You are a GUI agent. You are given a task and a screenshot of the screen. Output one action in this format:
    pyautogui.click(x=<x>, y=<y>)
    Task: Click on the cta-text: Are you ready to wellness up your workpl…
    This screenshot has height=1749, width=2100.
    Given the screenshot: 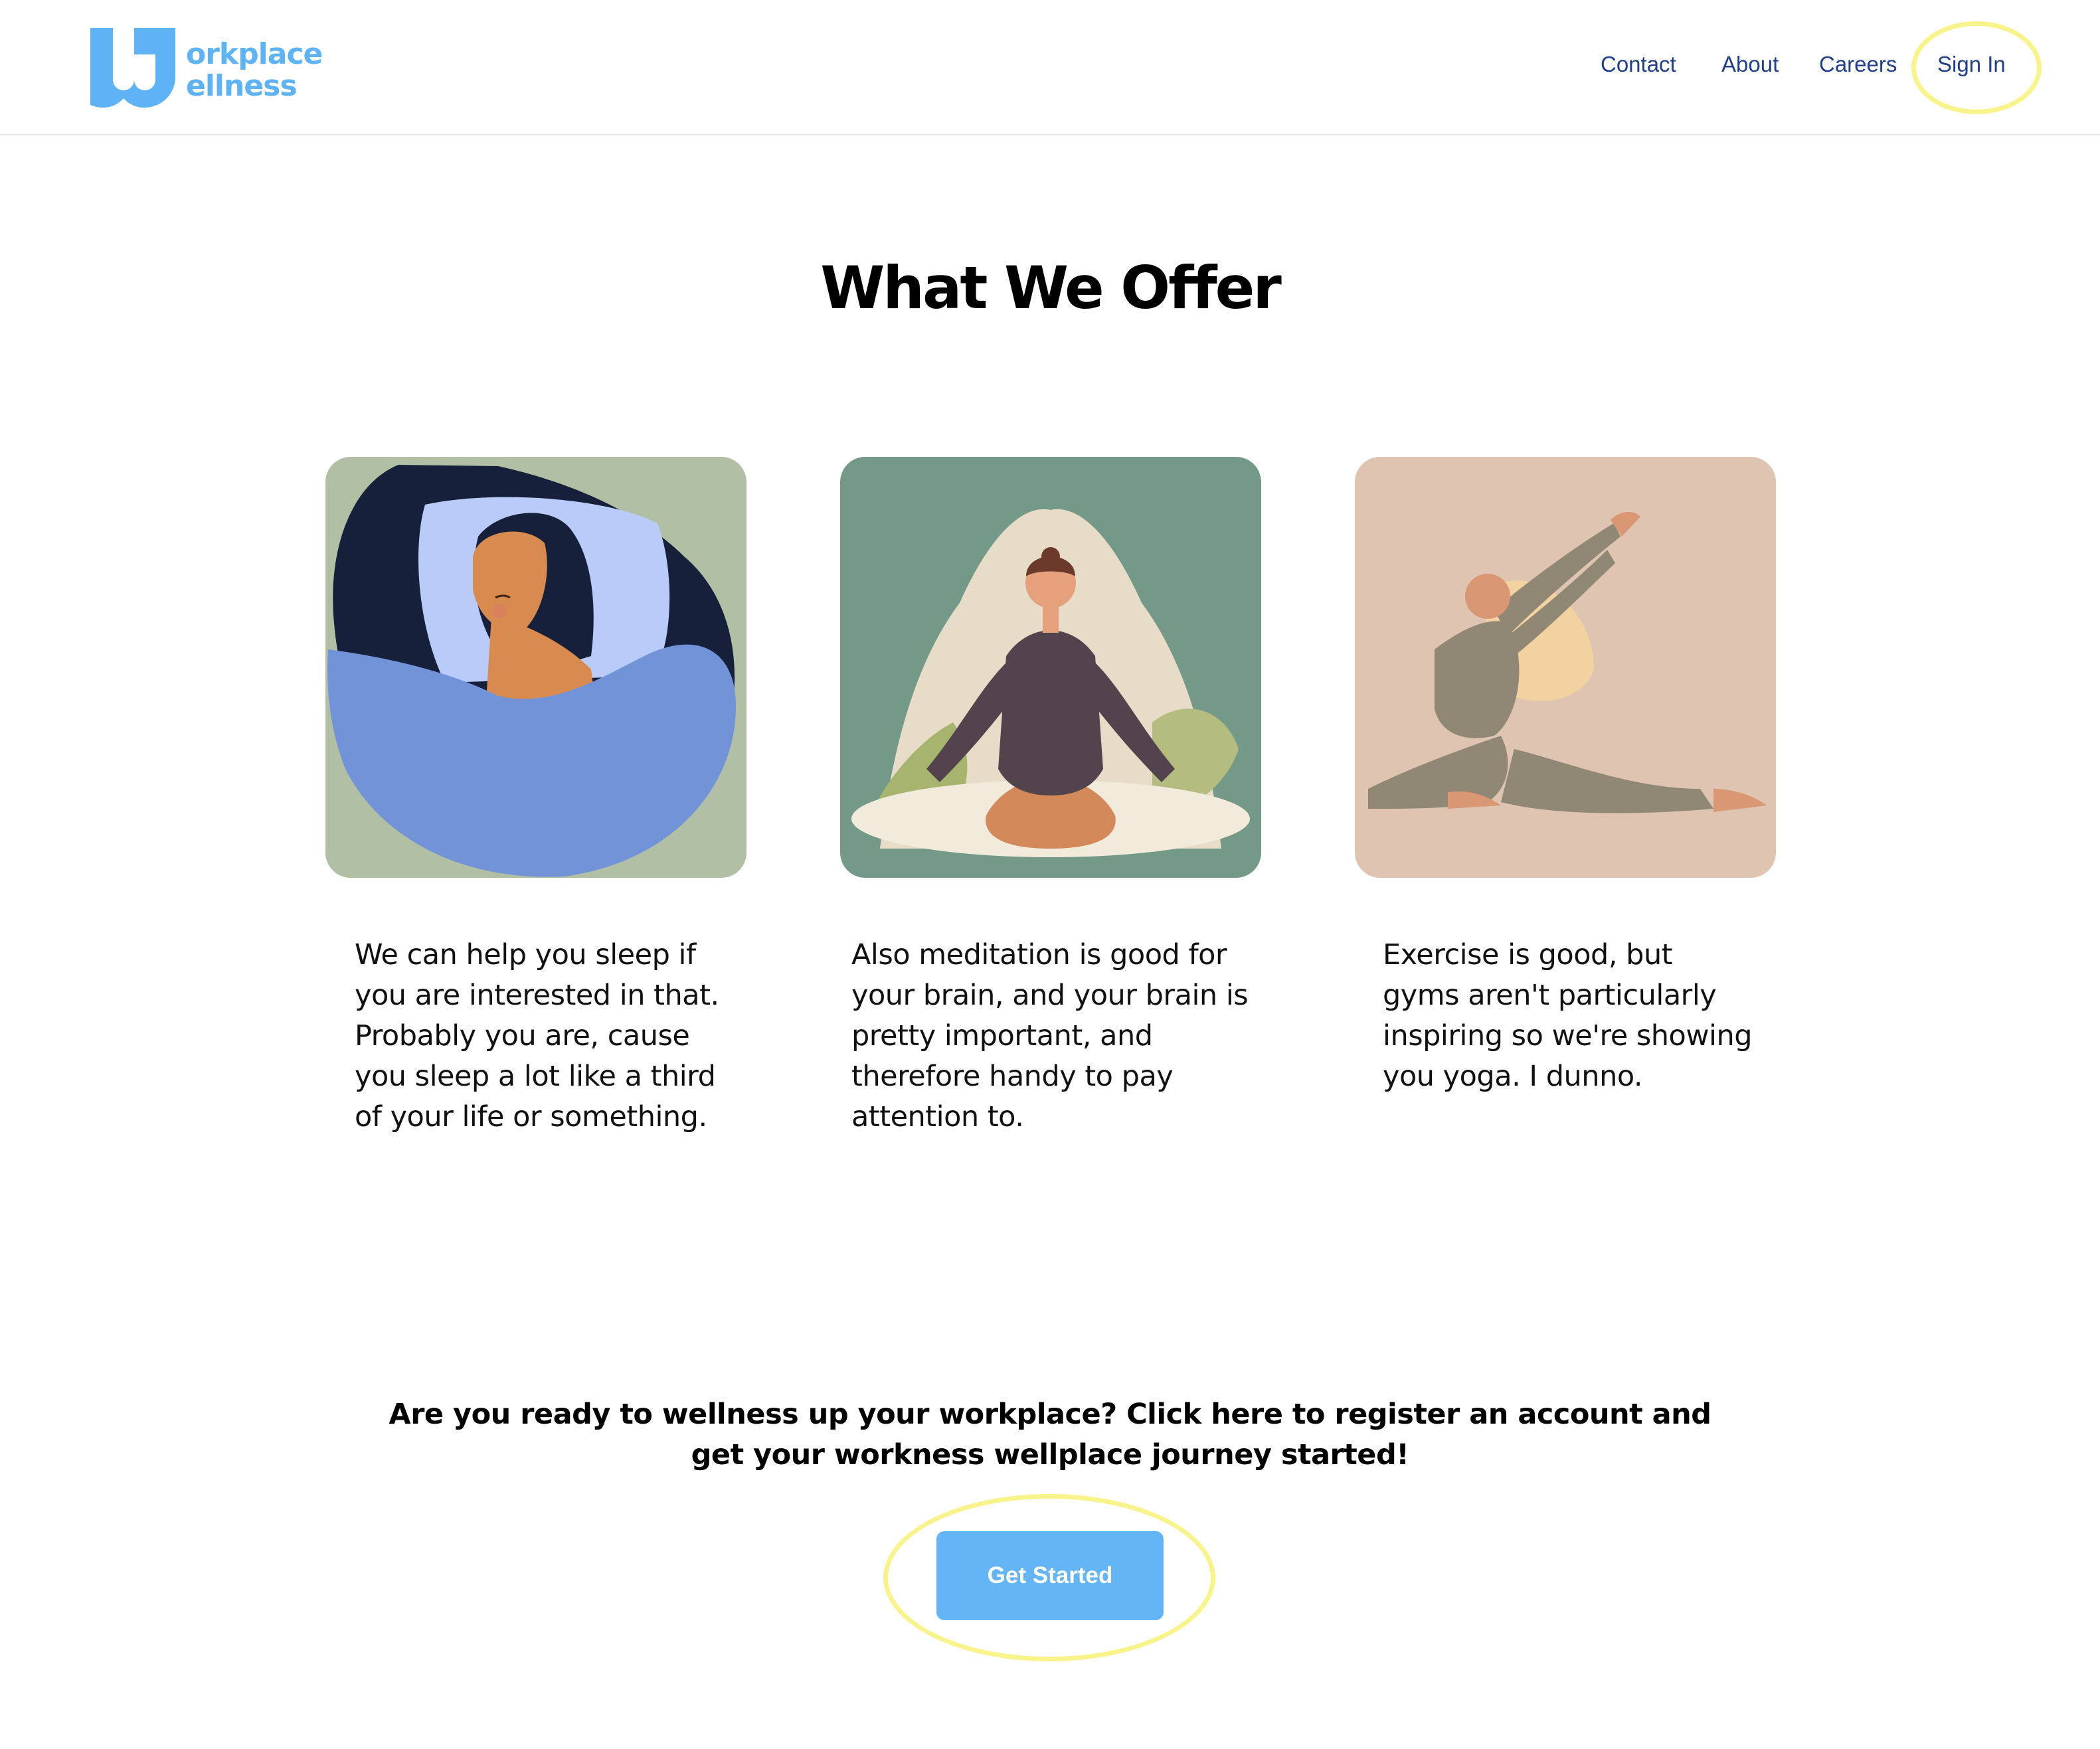 What is the action you would take?
    pyautogui.click(x=1050, y=1434)
    